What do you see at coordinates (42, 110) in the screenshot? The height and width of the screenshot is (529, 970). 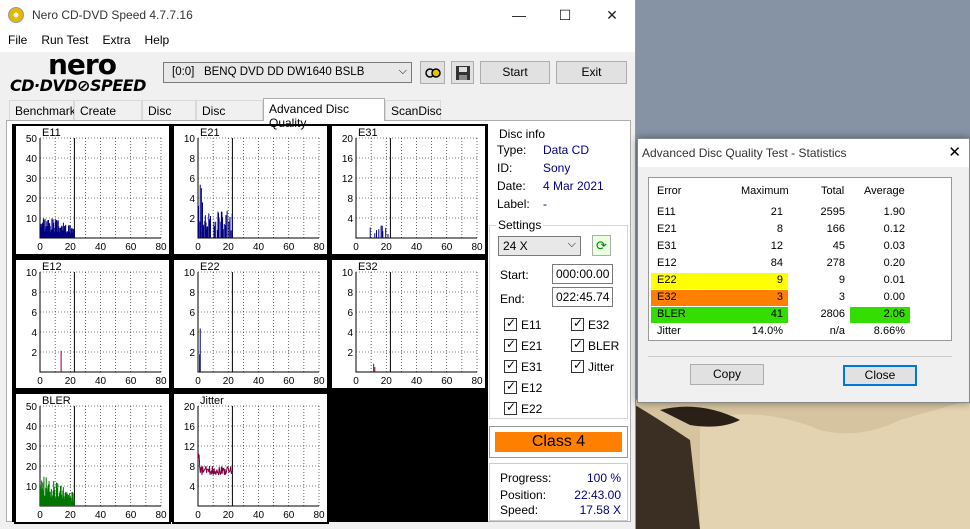 I see `tab-benchmark: Benchmark` at bounding box center [42, 110].